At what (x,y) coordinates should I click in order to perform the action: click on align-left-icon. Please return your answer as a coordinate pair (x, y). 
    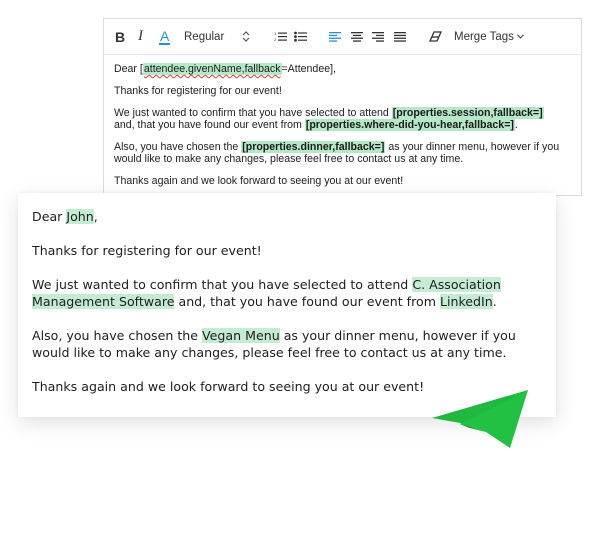
    Looking at the image, I should click on (335, 36).